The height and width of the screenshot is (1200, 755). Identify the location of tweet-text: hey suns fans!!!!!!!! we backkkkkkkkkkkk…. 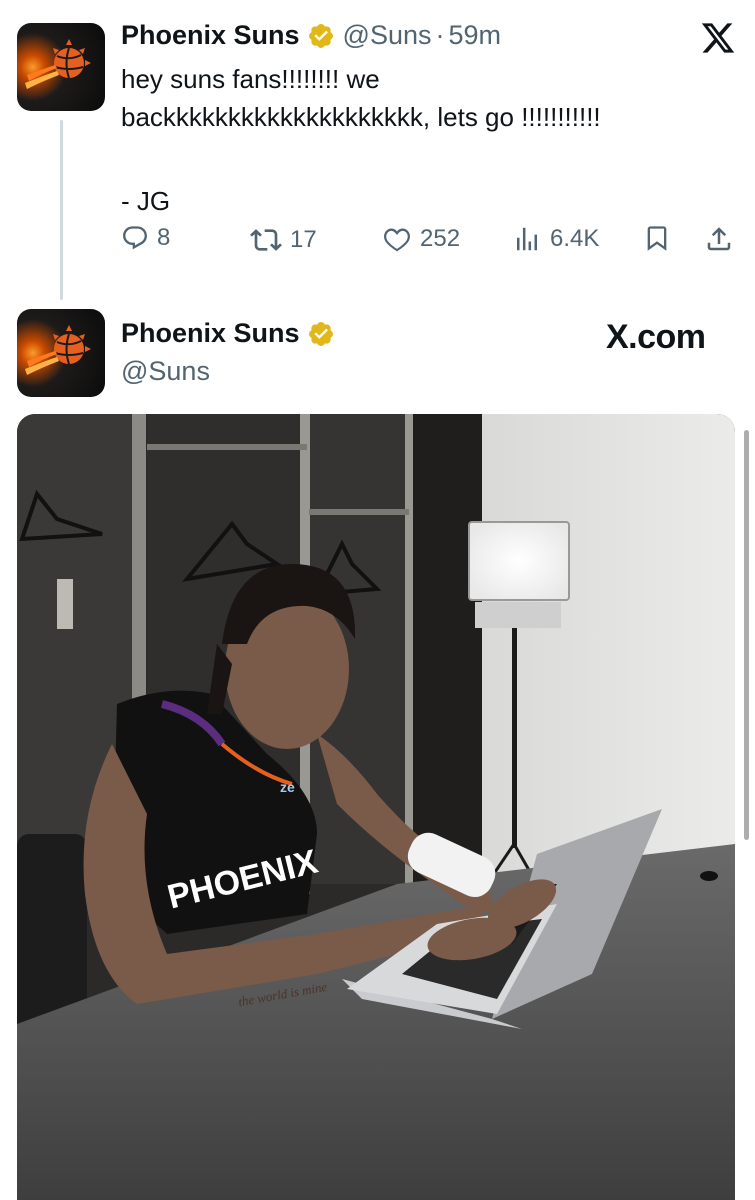
(431, 140).